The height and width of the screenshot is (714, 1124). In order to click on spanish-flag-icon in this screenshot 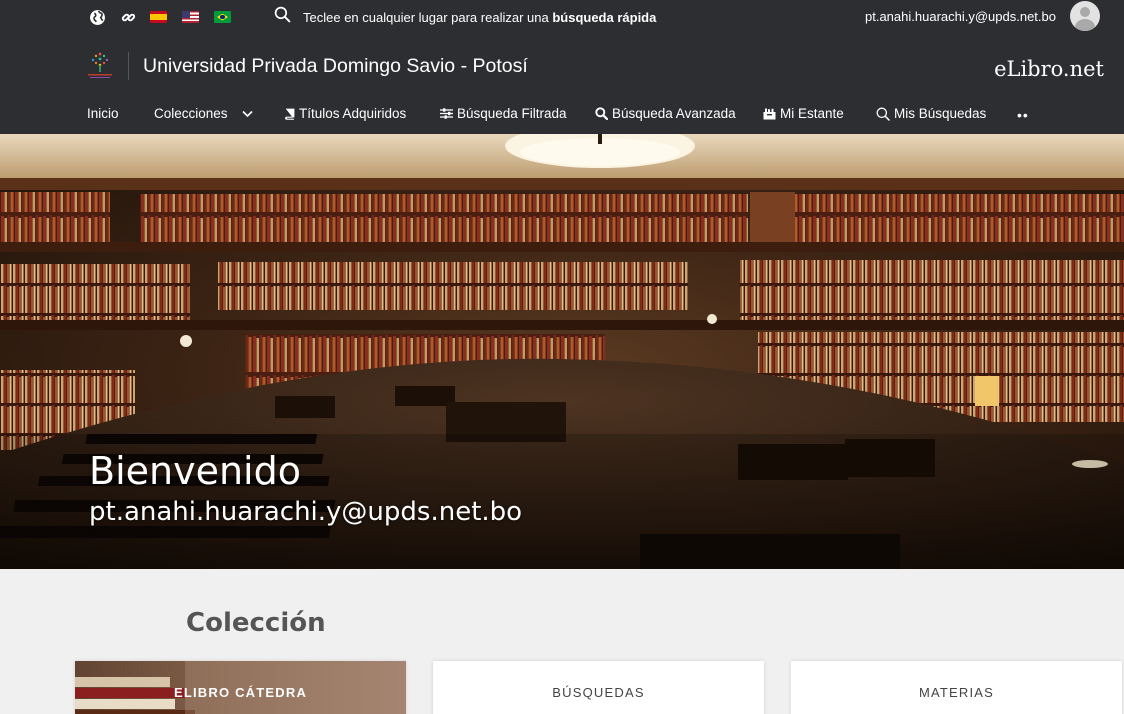, I will do `click(158, 17)`.